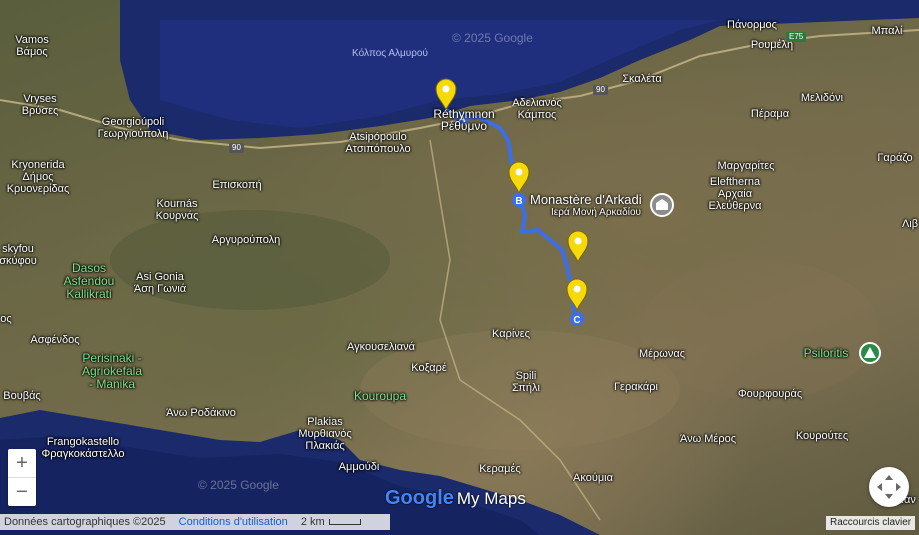 The width and height of the screenshot is (919, 535). I want to click on place-label: Asi Gonia Άση Γωνιά, so click(160, 283).